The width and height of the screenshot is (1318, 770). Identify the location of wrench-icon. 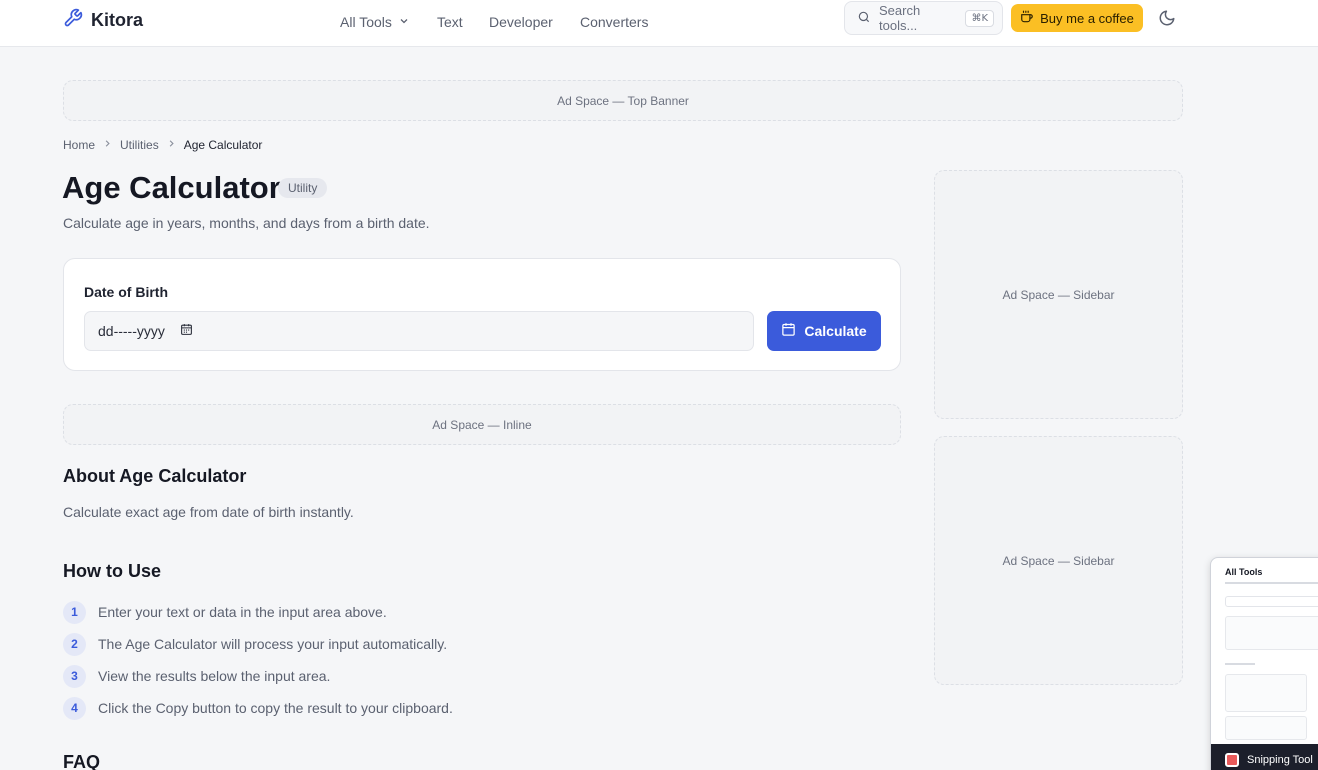
(73, 20).